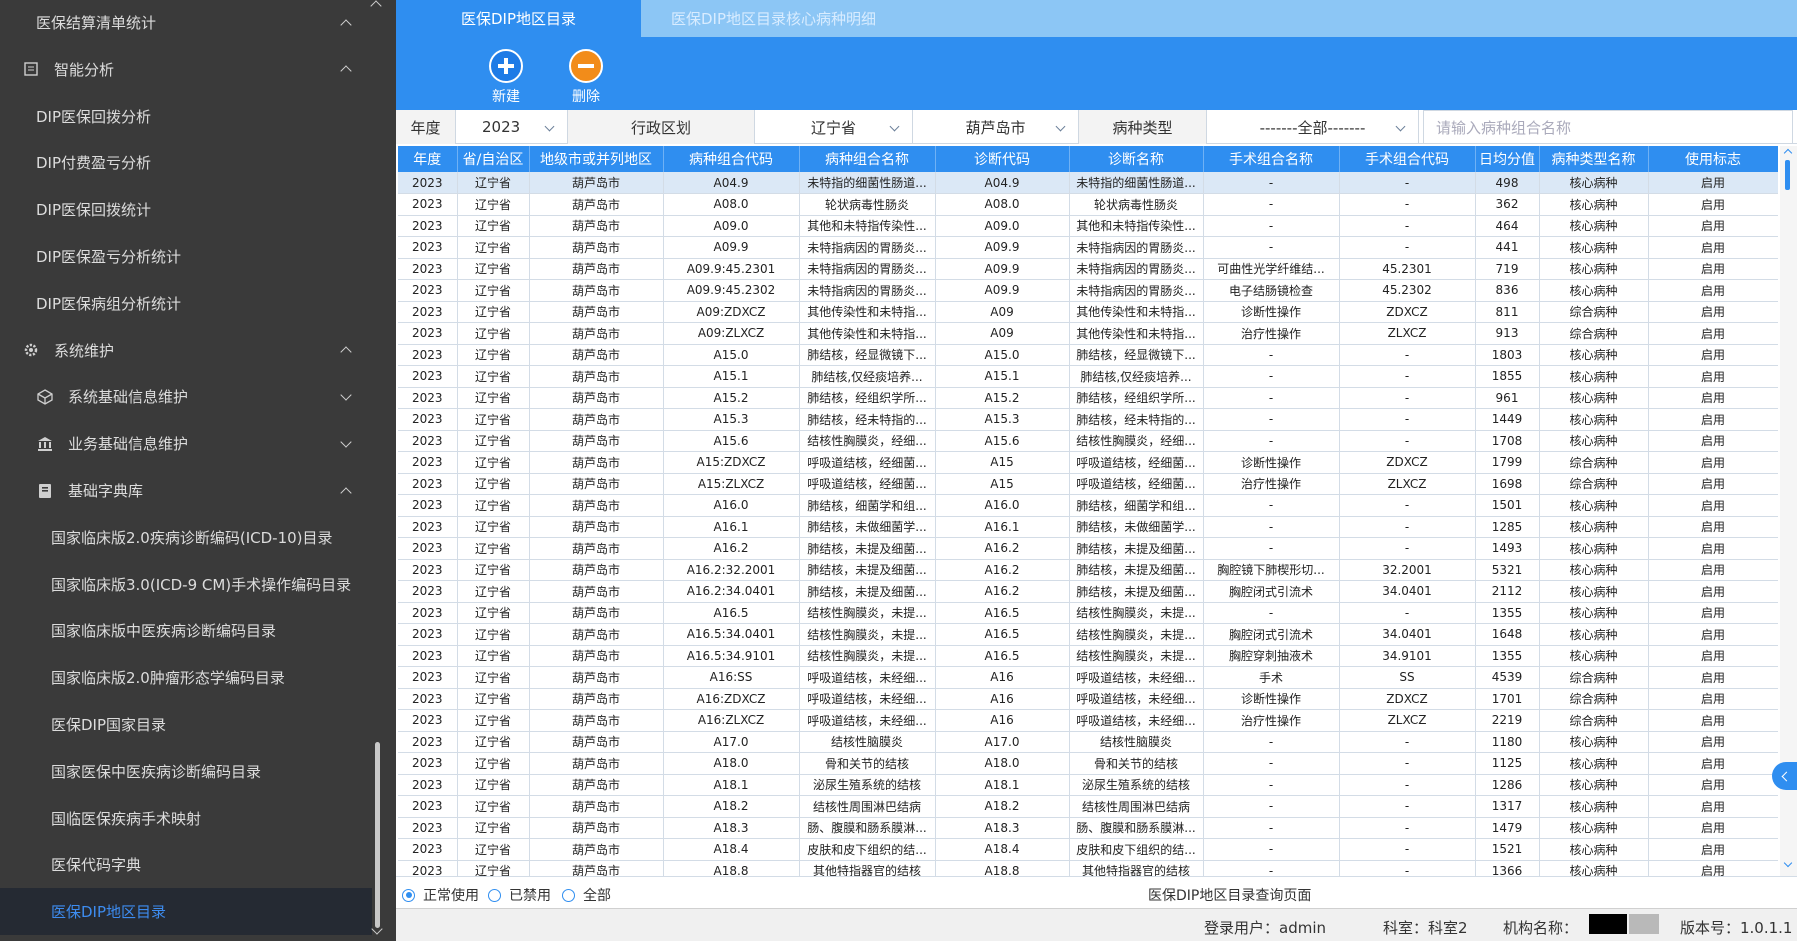 The image size is (1797, 941). I want to click on sidebar-item: 基础字典库, so click(186, 490).